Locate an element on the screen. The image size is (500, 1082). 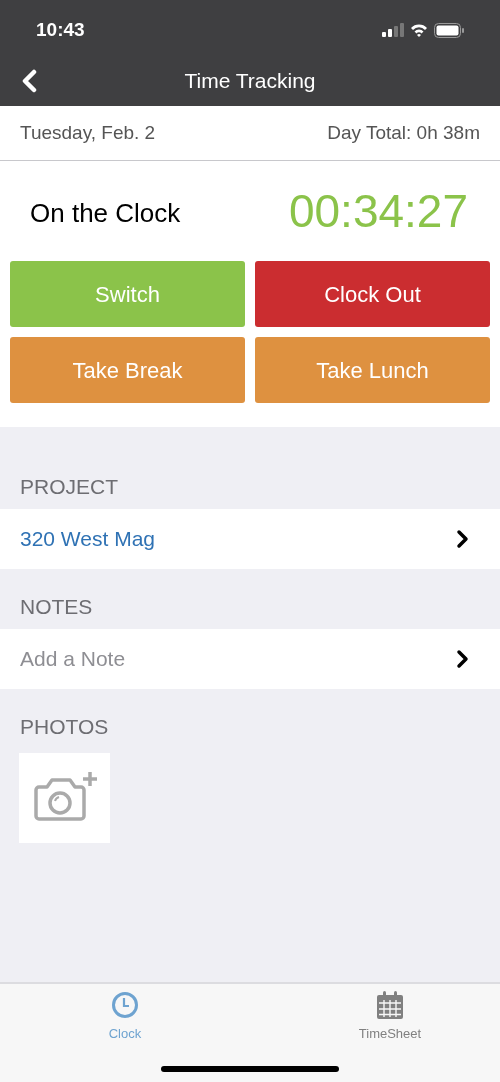
calendar-icon is located at coordinates (390, 1005).